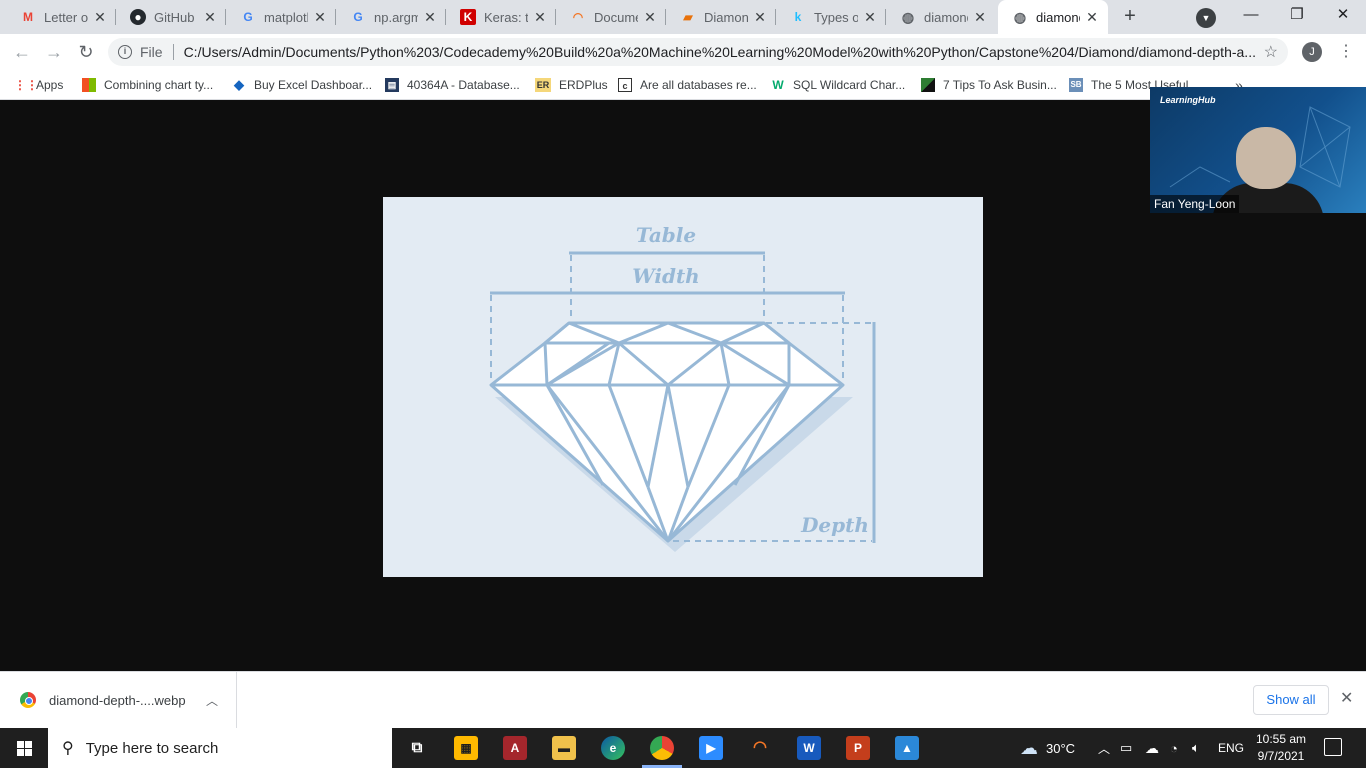 This screenshot has width=1366, height=768. I want to click on tab-argmax: G np.argm ✕, so click(391, 17).